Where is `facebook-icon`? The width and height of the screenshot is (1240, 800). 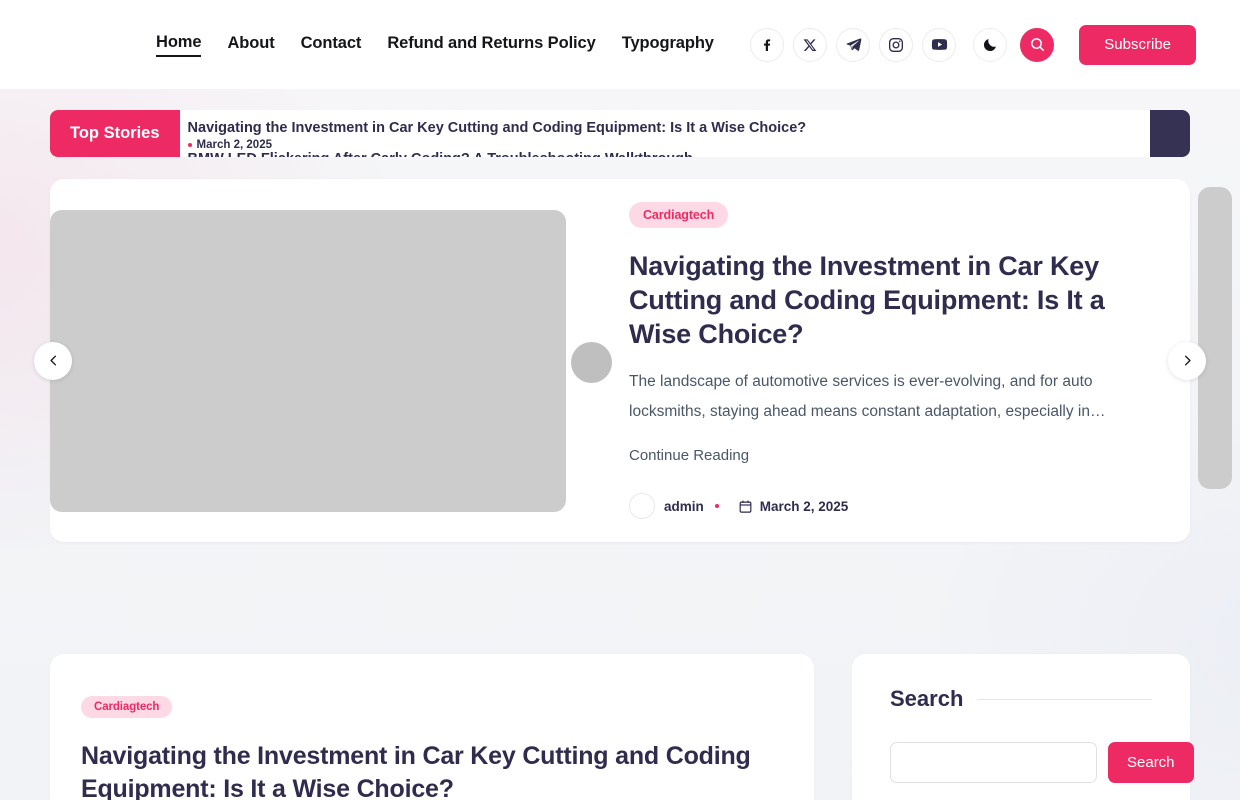
facebook-icon is located at coordinates (767, 44).